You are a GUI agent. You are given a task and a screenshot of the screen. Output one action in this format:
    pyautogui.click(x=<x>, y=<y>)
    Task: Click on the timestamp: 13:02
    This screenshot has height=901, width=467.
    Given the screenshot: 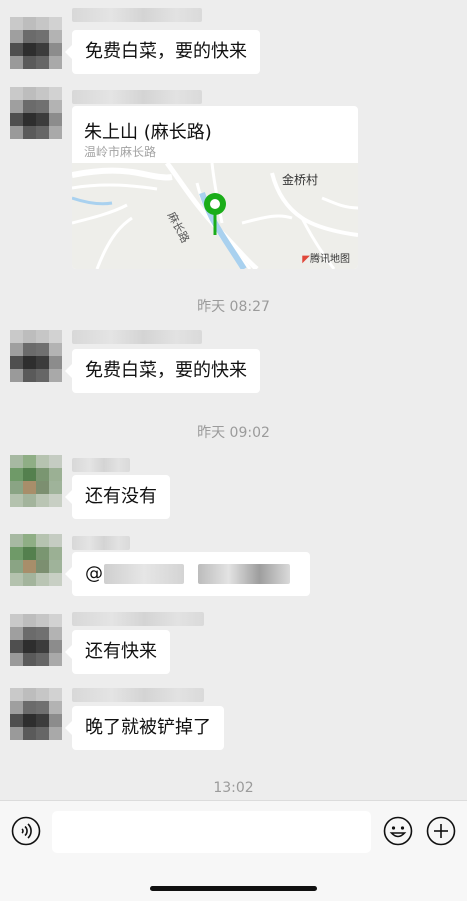 What is the action you would take?
    pyautogui.click(x=233, y=788)
    